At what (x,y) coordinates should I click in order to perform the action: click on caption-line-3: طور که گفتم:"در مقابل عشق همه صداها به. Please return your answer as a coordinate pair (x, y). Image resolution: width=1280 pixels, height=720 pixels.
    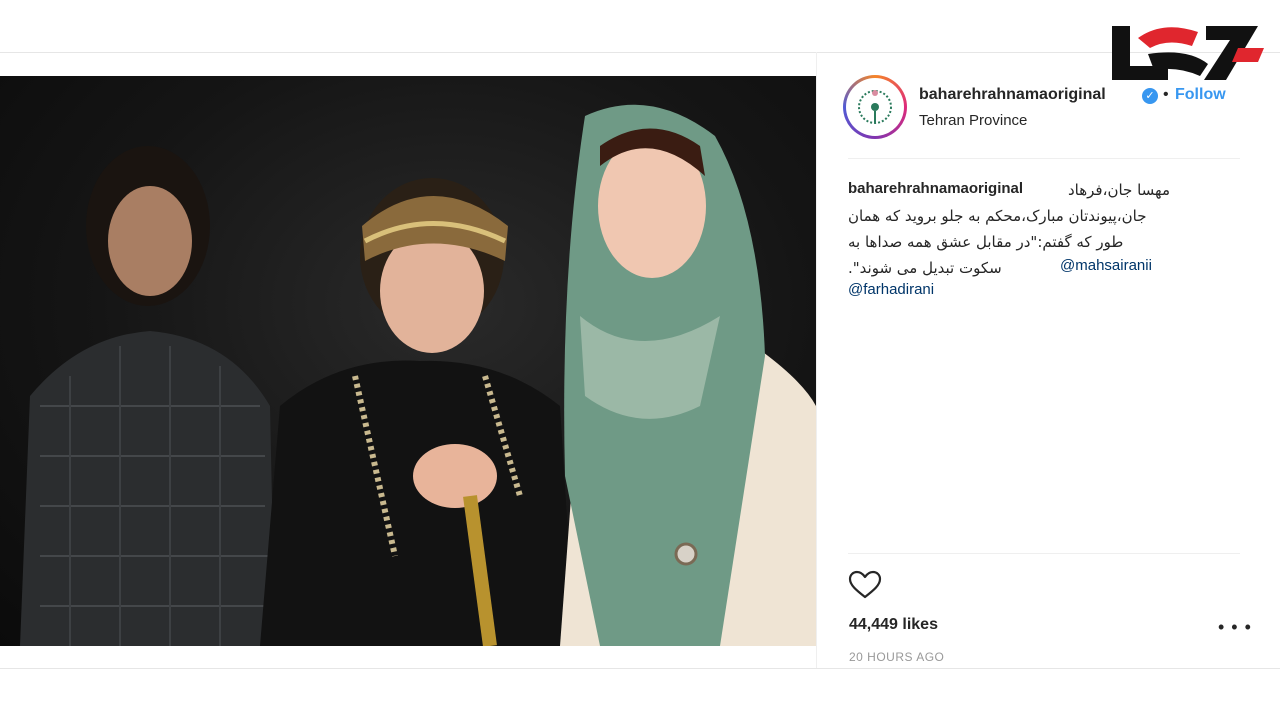
    Looking at the image, I should click on (986, 242).